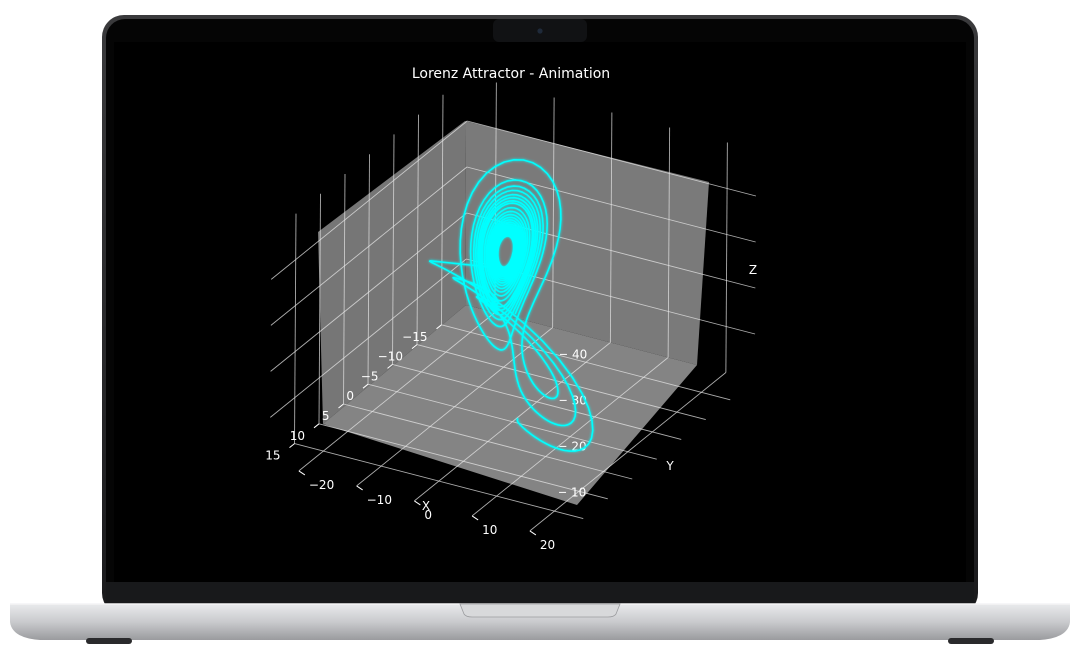 The width and height of the screenshot is (1080, 660). Describe the element at coordinates (511, 74) in the screenshot. I see `chart-title: Lorenz Attractor - Animation` at that location.